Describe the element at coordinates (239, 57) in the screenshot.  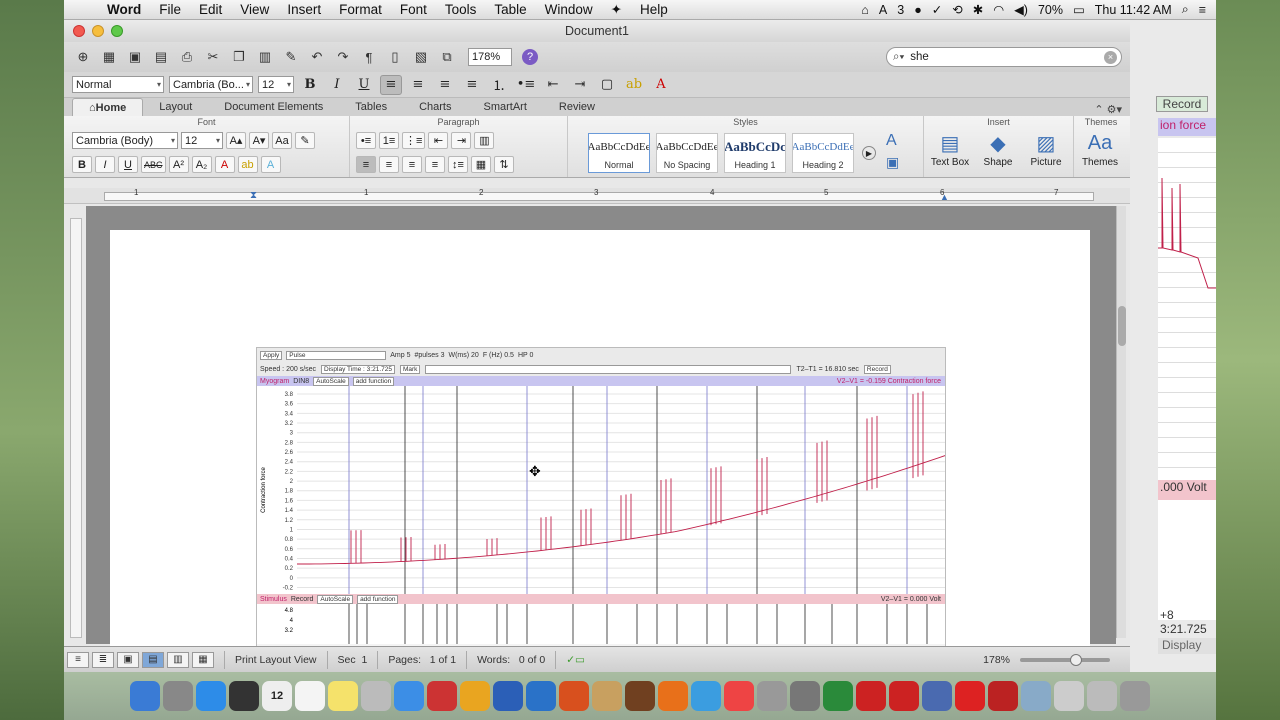
I see `copy-icon: ❐` at that location.